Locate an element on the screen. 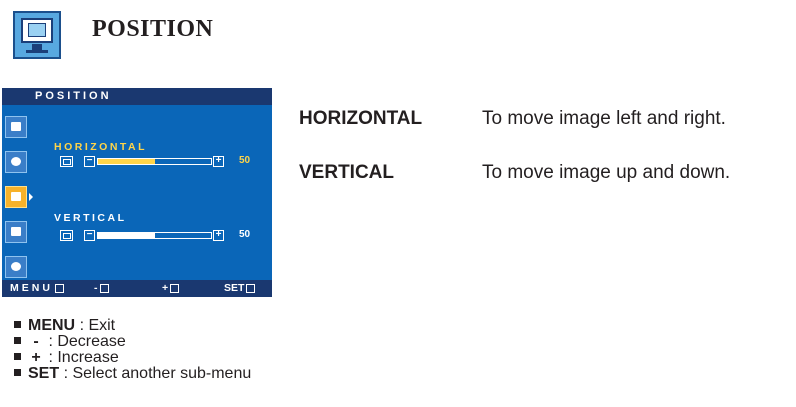  horizontal-term: HORIZONTAL is located at coordinates (361, 118).